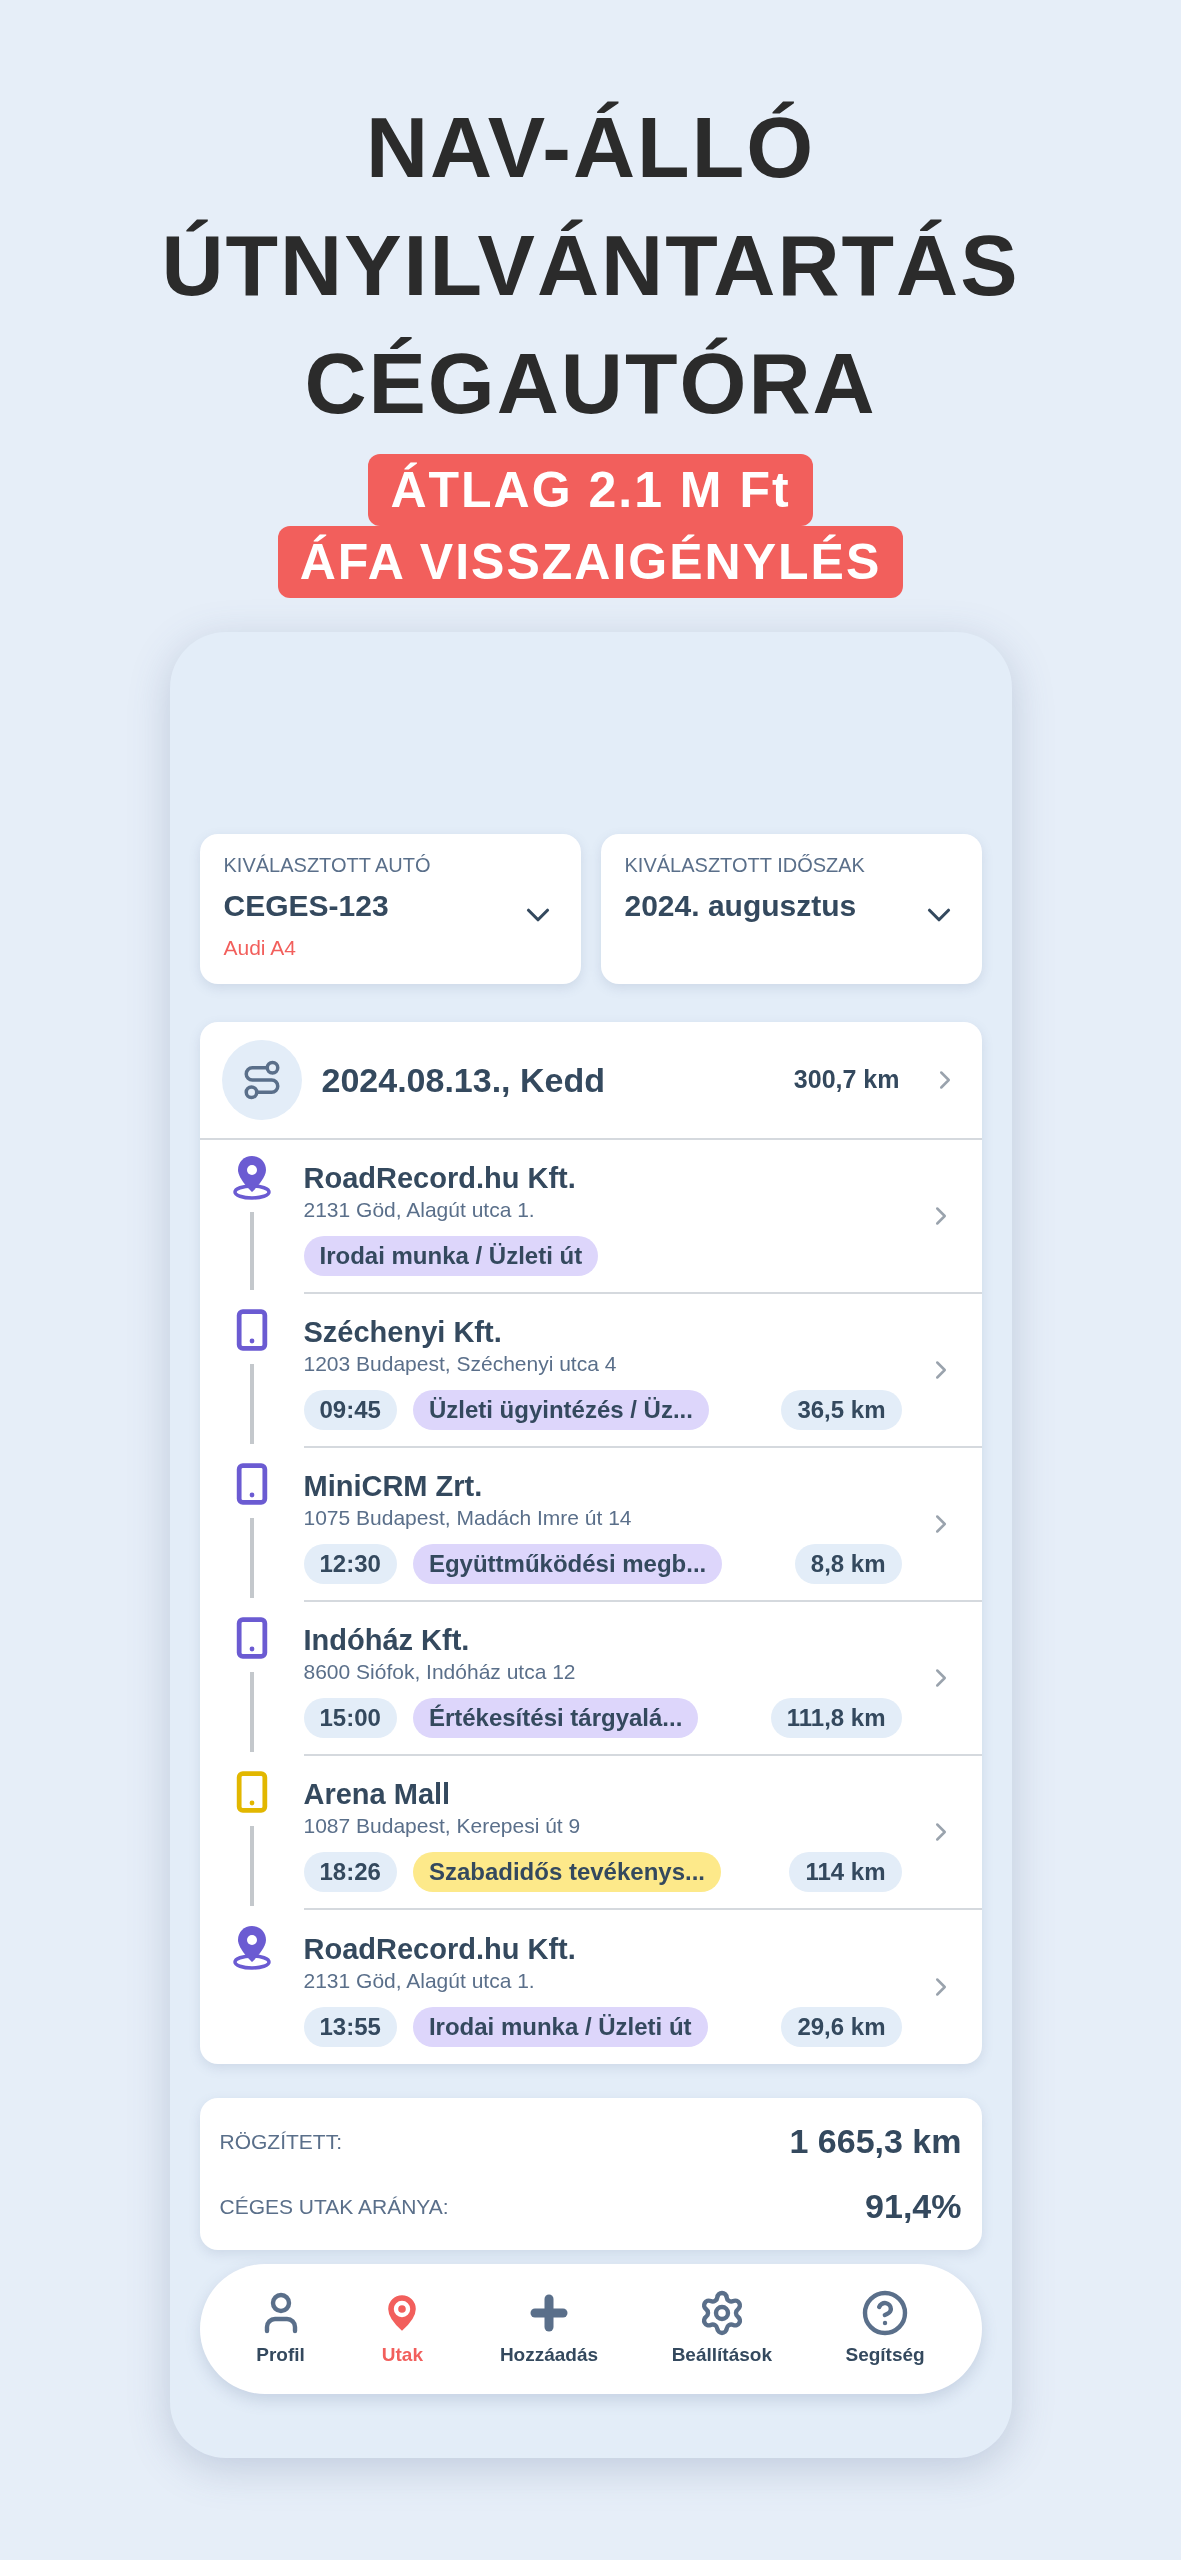 Image resolution: width=1181 pixels, height=2560 pixels. What do you see at coordinates (440, 1672) in the screenshot?
I see `stop-address: 8600 Siófok, Indóház utca 12` at bounding box center [440, 1672].